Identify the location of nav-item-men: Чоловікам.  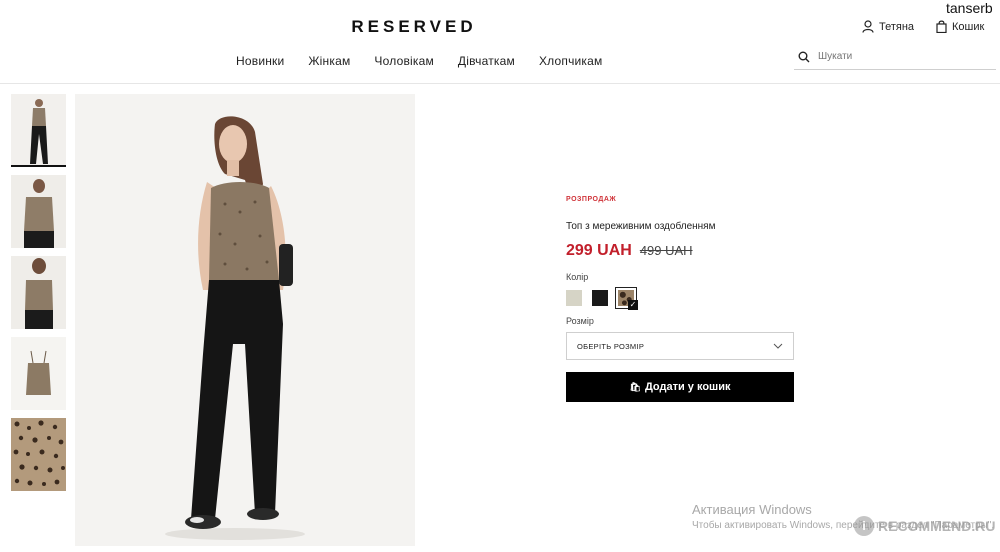
(404, 61).